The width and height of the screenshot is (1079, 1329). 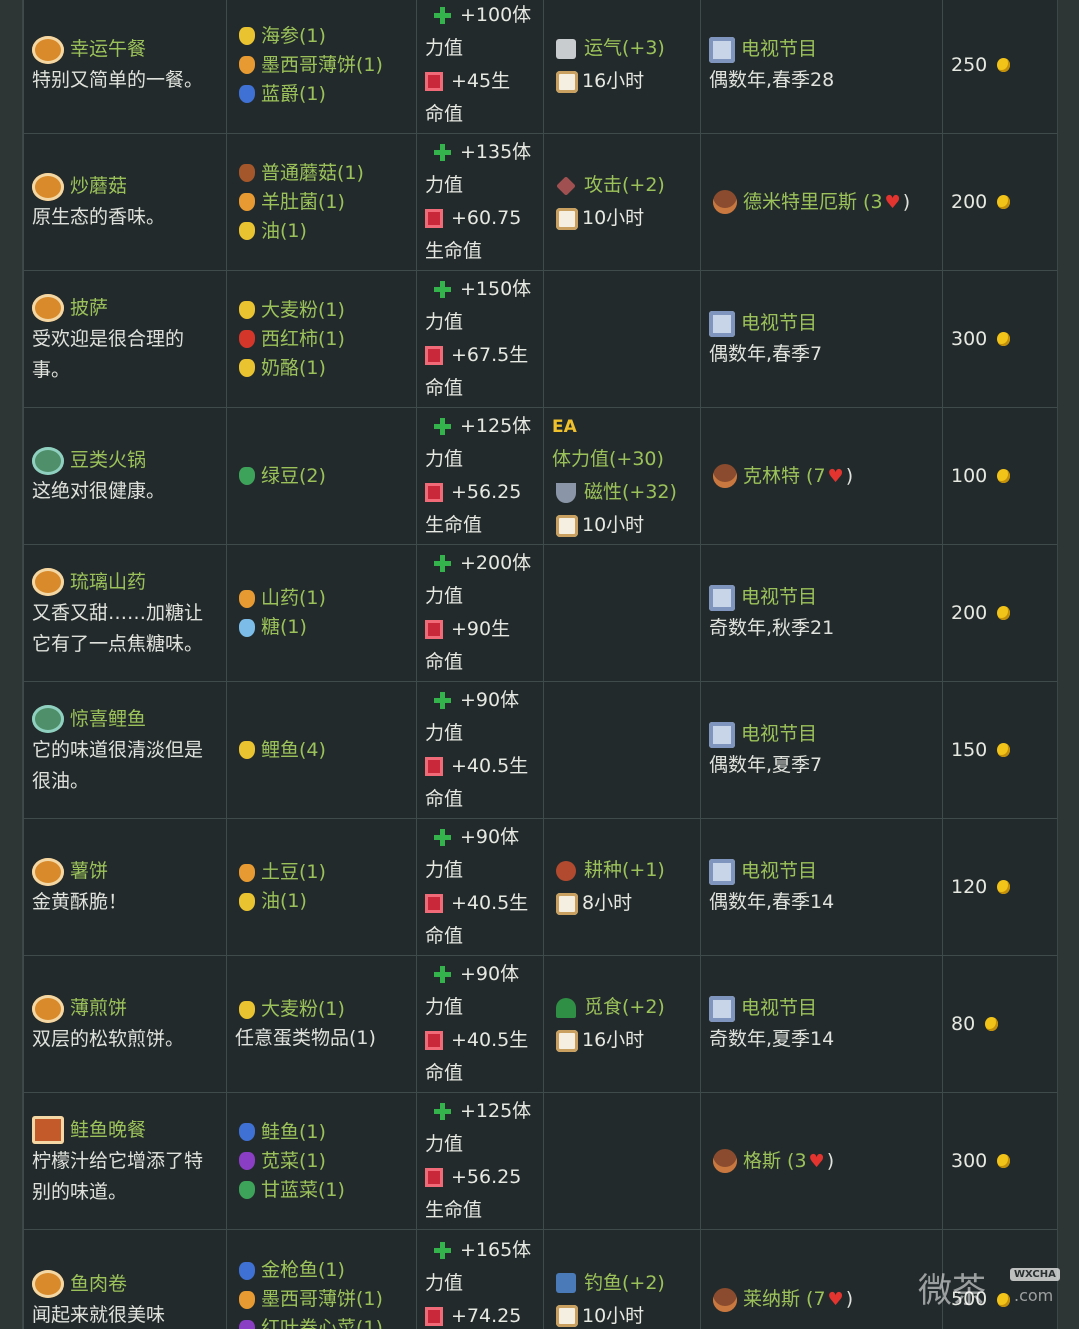 I want to click on energy-value: +150体, so click(x=484, y=289).